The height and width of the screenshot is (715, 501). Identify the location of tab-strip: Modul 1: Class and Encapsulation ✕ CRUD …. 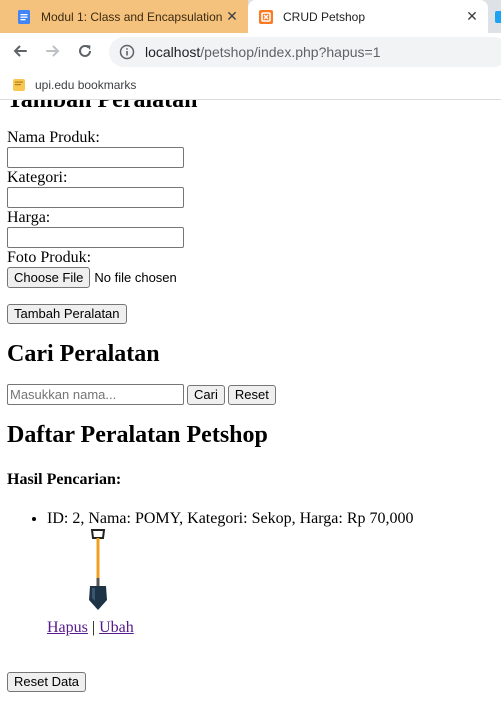
(250, 16).